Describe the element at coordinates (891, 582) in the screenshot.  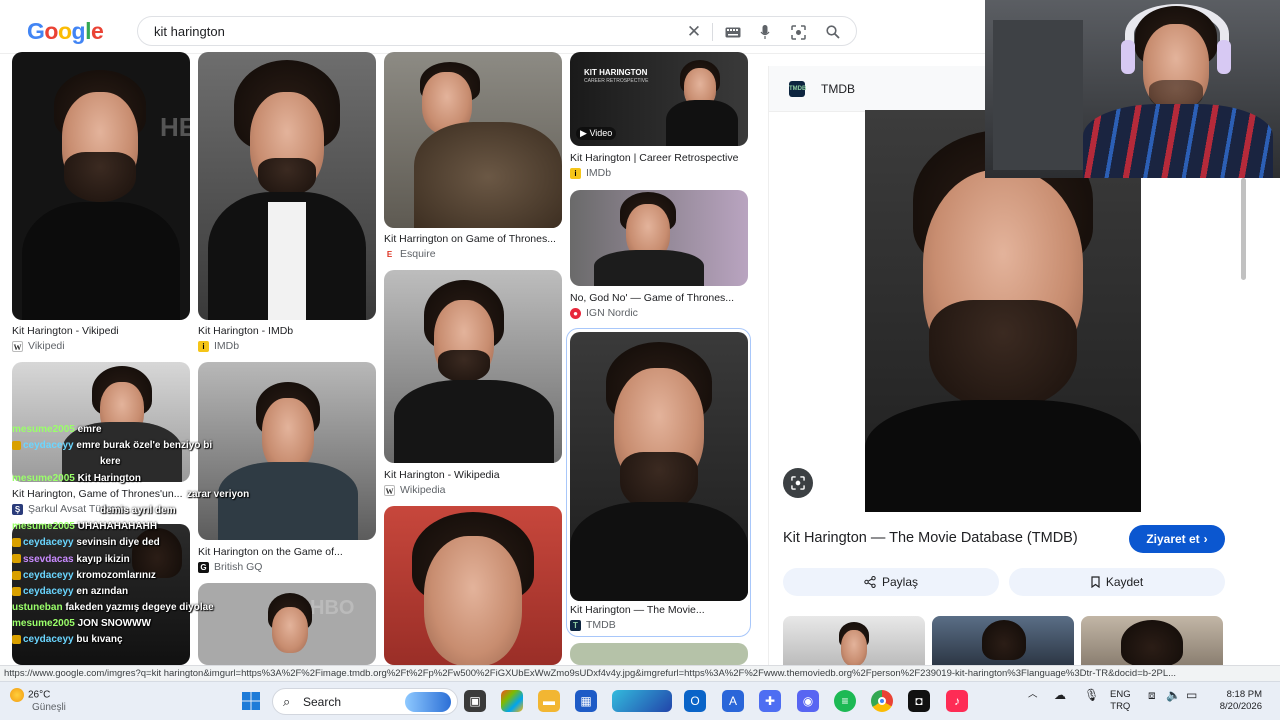
I see `share-button: Paylaş` at that location.